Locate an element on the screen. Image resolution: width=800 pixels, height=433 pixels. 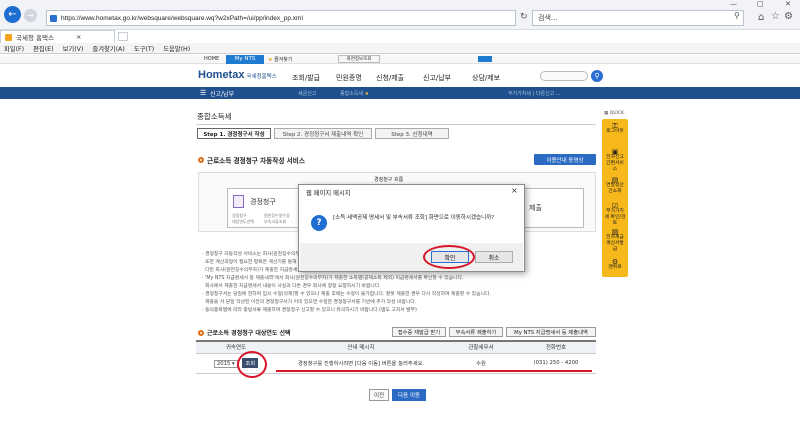
attachment-submit-button: 부속서류 제출하기 is located at coordinates (476, 332).